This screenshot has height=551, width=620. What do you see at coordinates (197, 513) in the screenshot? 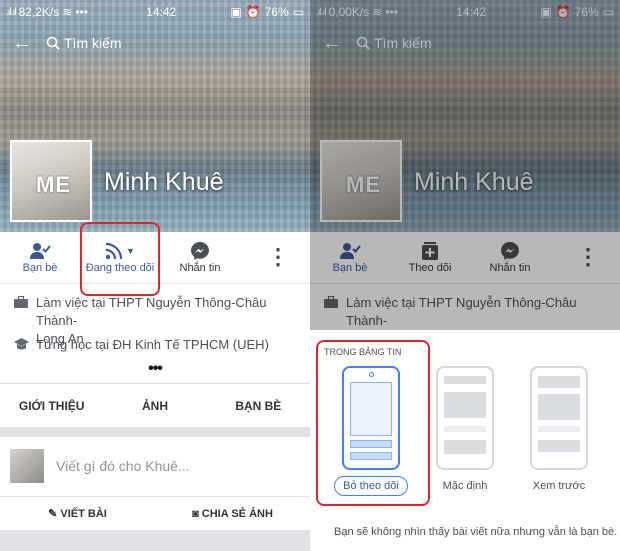
I see `camera-icon: ◙` at bounding box center [197, 513].